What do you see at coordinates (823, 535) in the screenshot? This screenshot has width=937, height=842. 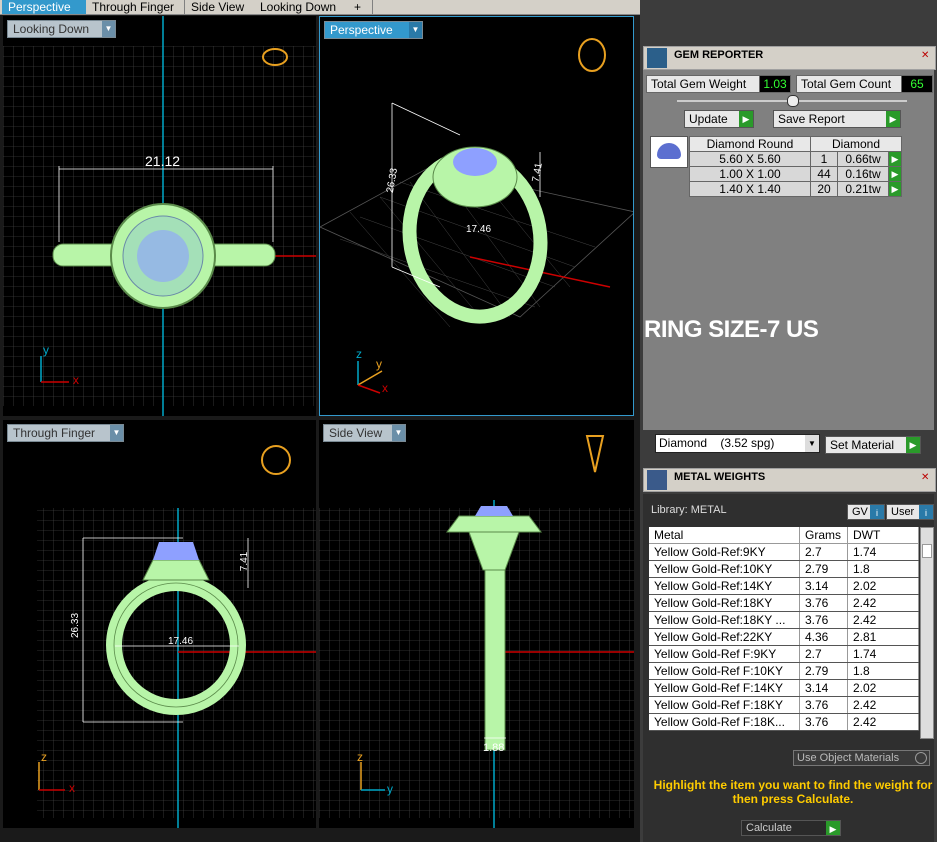 I see `grams-header: Grams` at bounding box center [823, 535].